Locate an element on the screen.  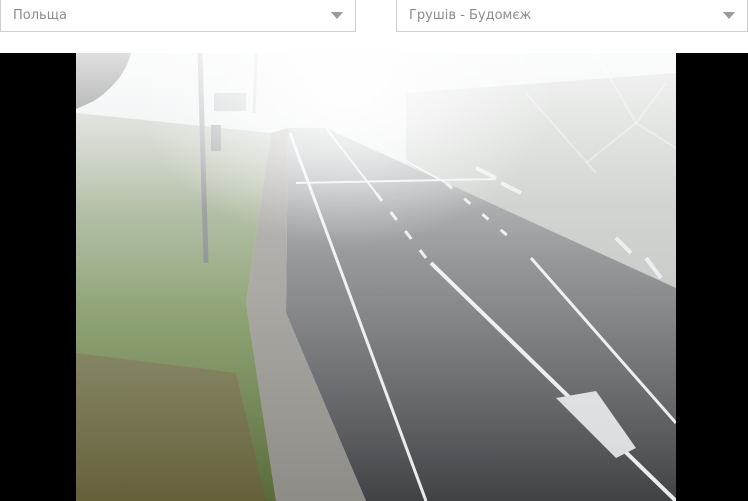
crossing-select-value: Грушів - Будомєж is located at coordinates (470, 15).